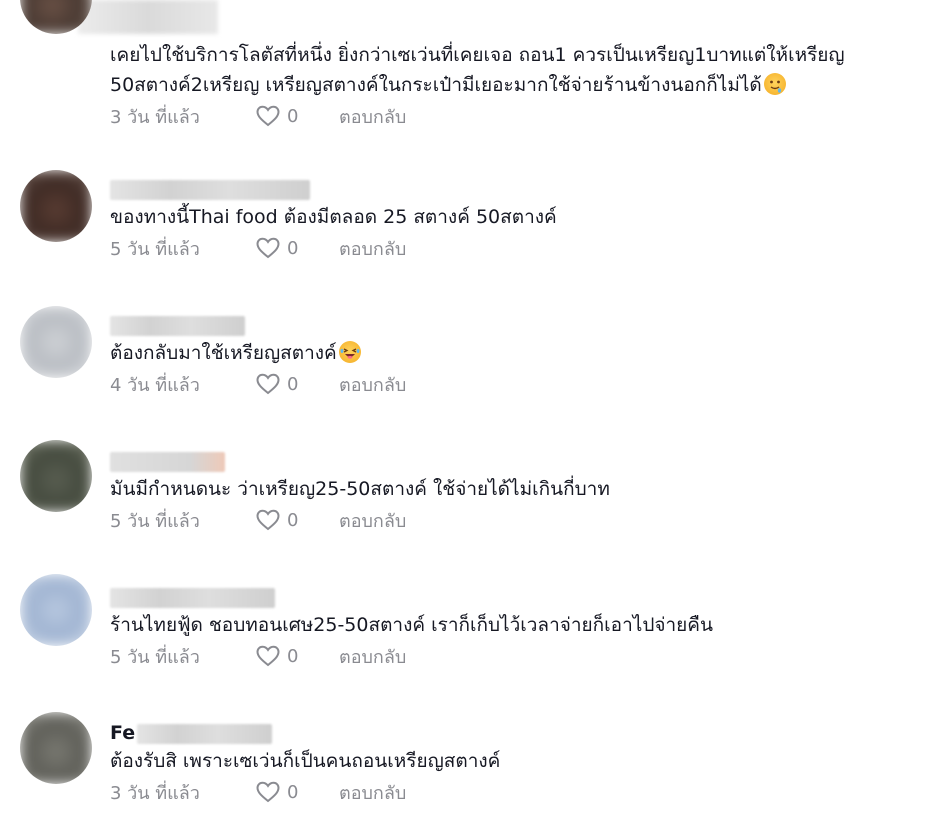 This screenshot has width=941, height=826. Describe the element at coordinates (155, 385) in the screenshot. I see `comment-time: 4 วัน ที่แล้ว` at that location.